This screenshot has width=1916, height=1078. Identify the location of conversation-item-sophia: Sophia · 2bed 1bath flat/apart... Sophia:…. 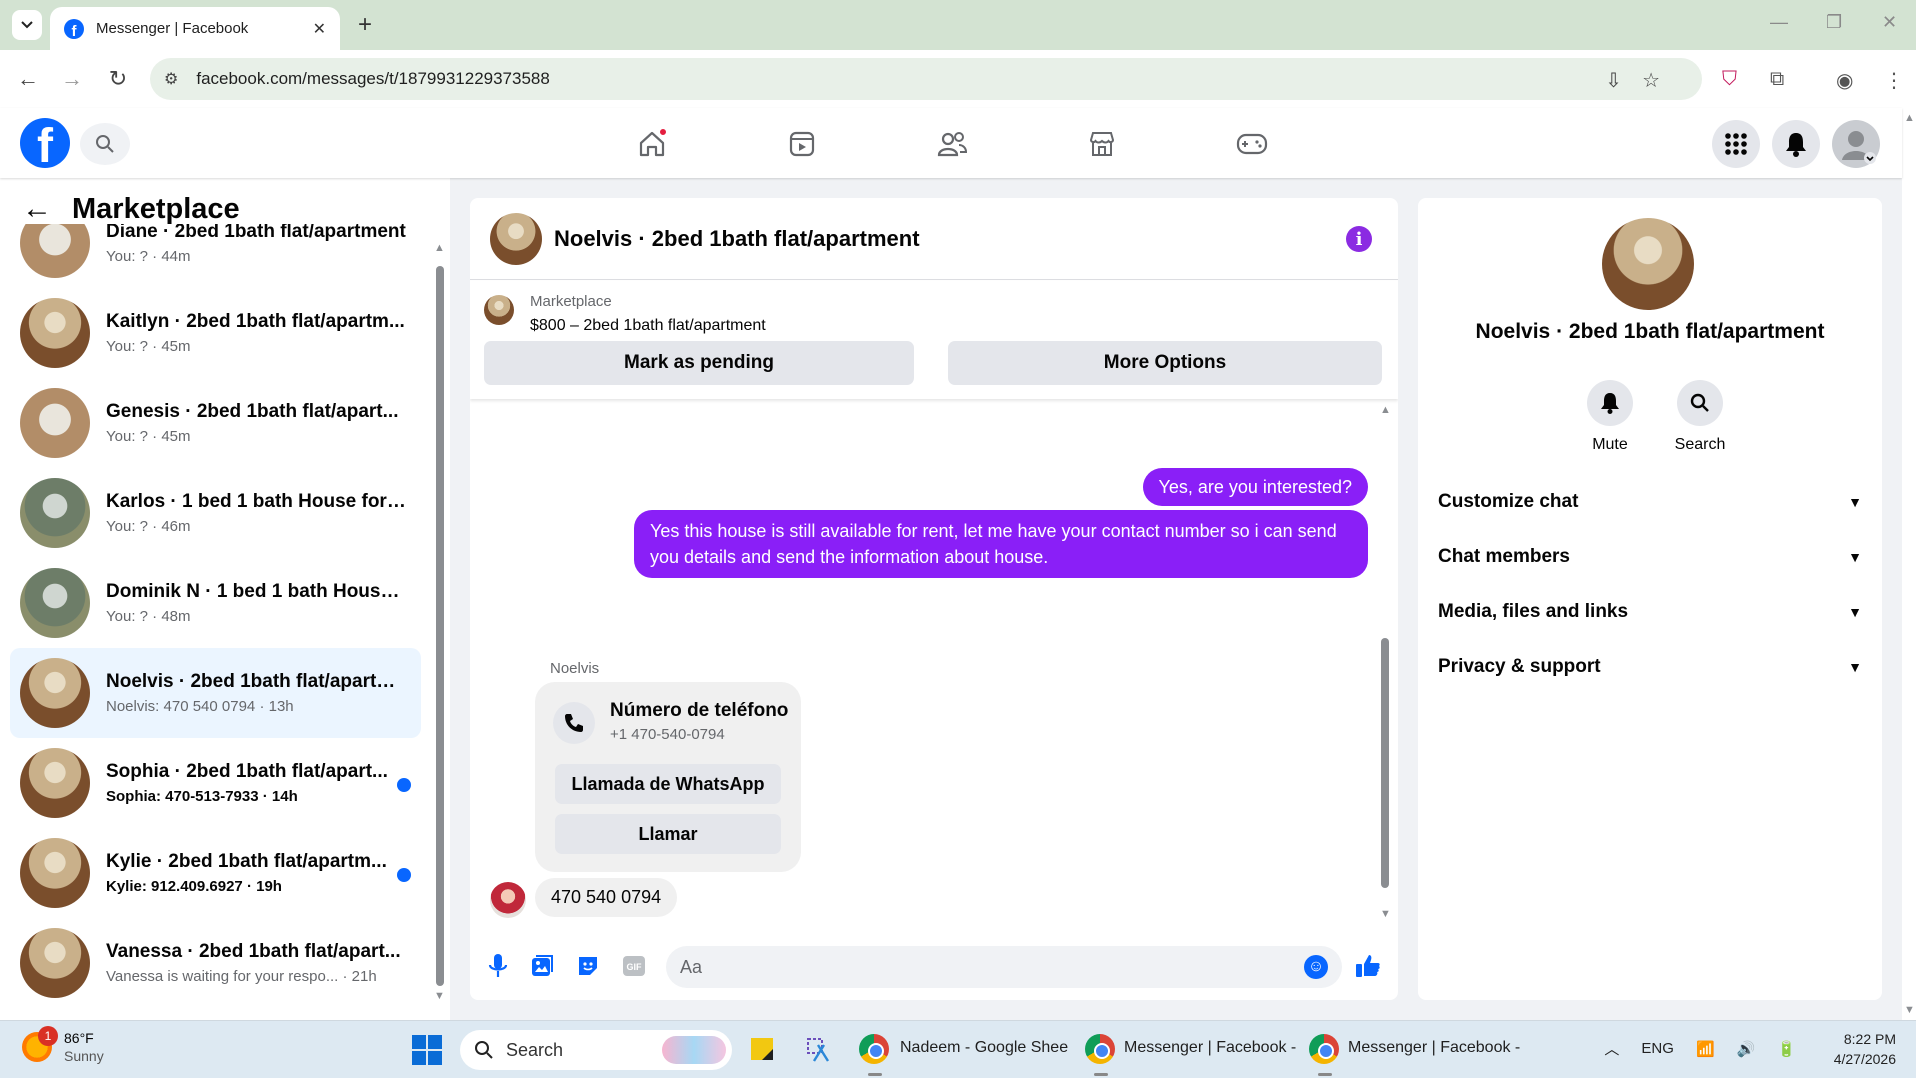
(215, 783).